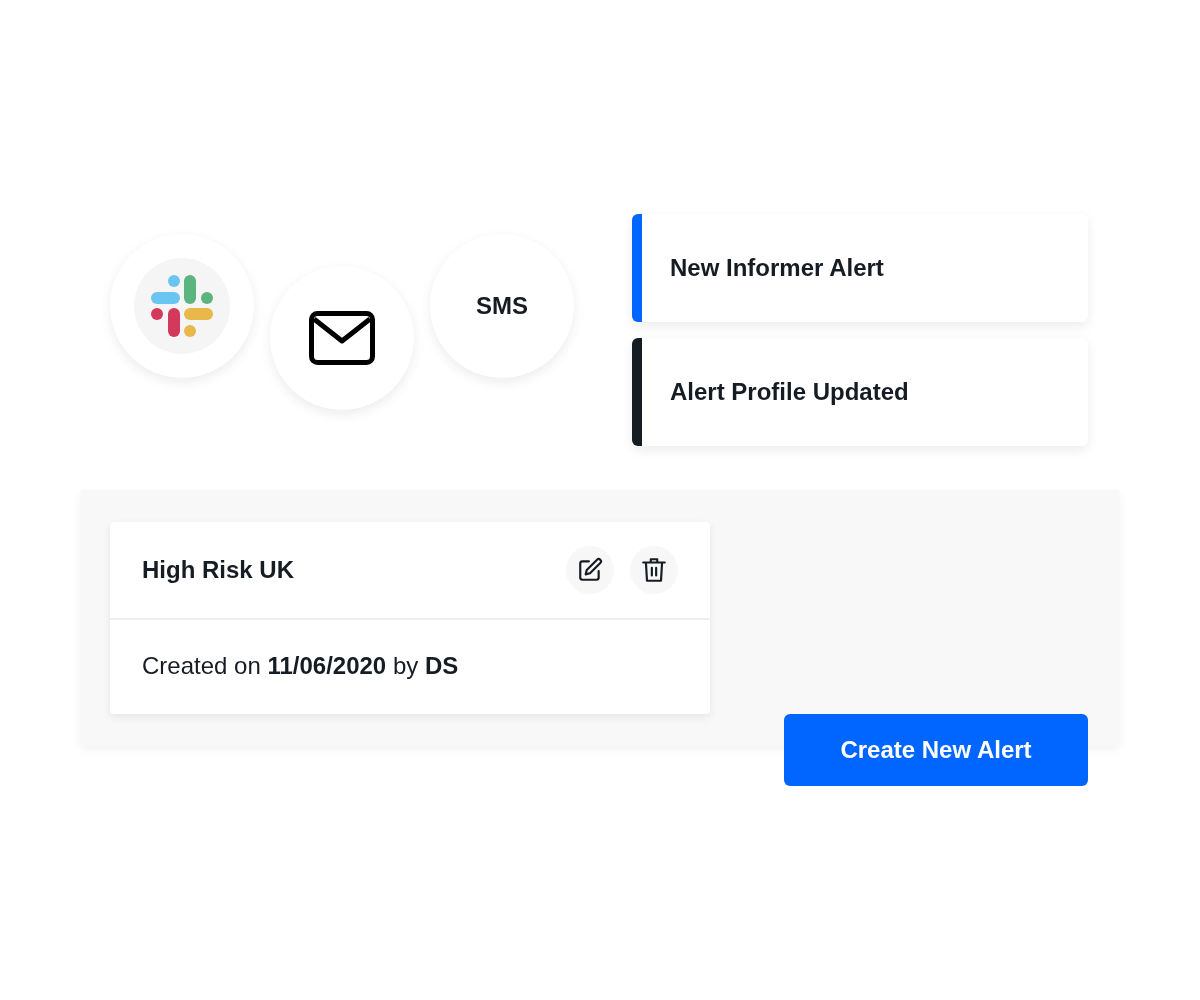 This screenshot has height=1000, width=1200. Describe the element at coordinates (182, 306) in the screenshot. I see `hash-logo-icon` at that location.